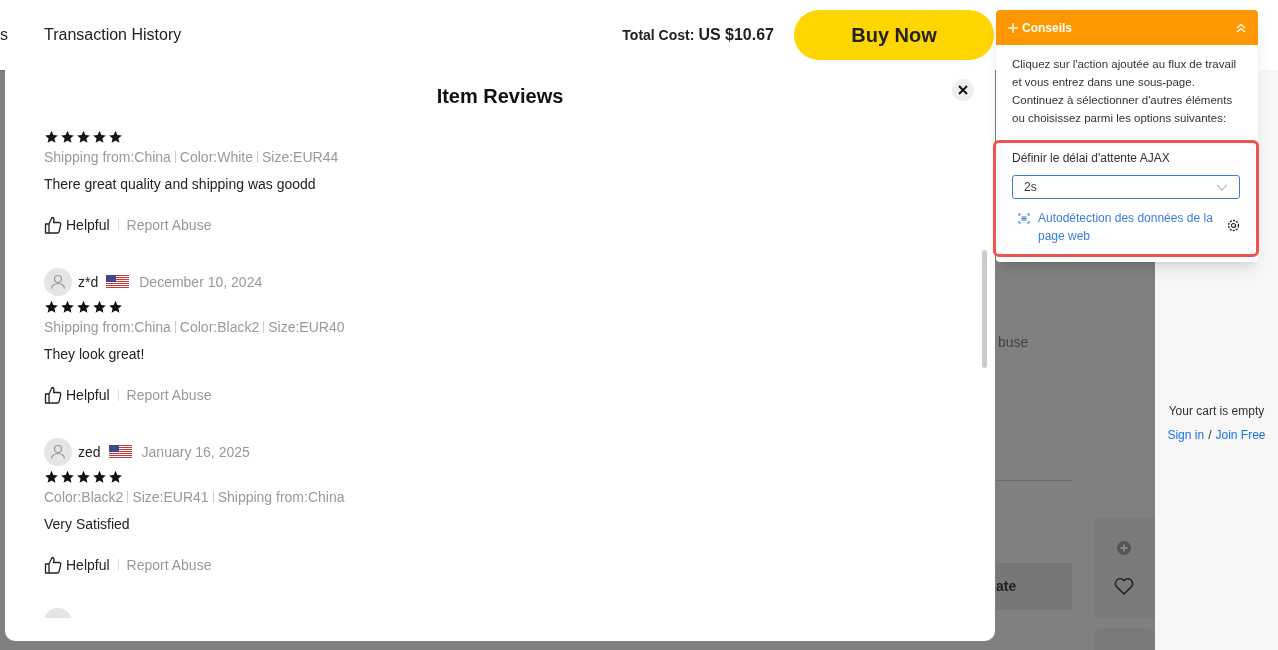  Describe the element at coordinates (500, 96) in the screenshot. I see `dialog-title: Item Reviews` at that location.